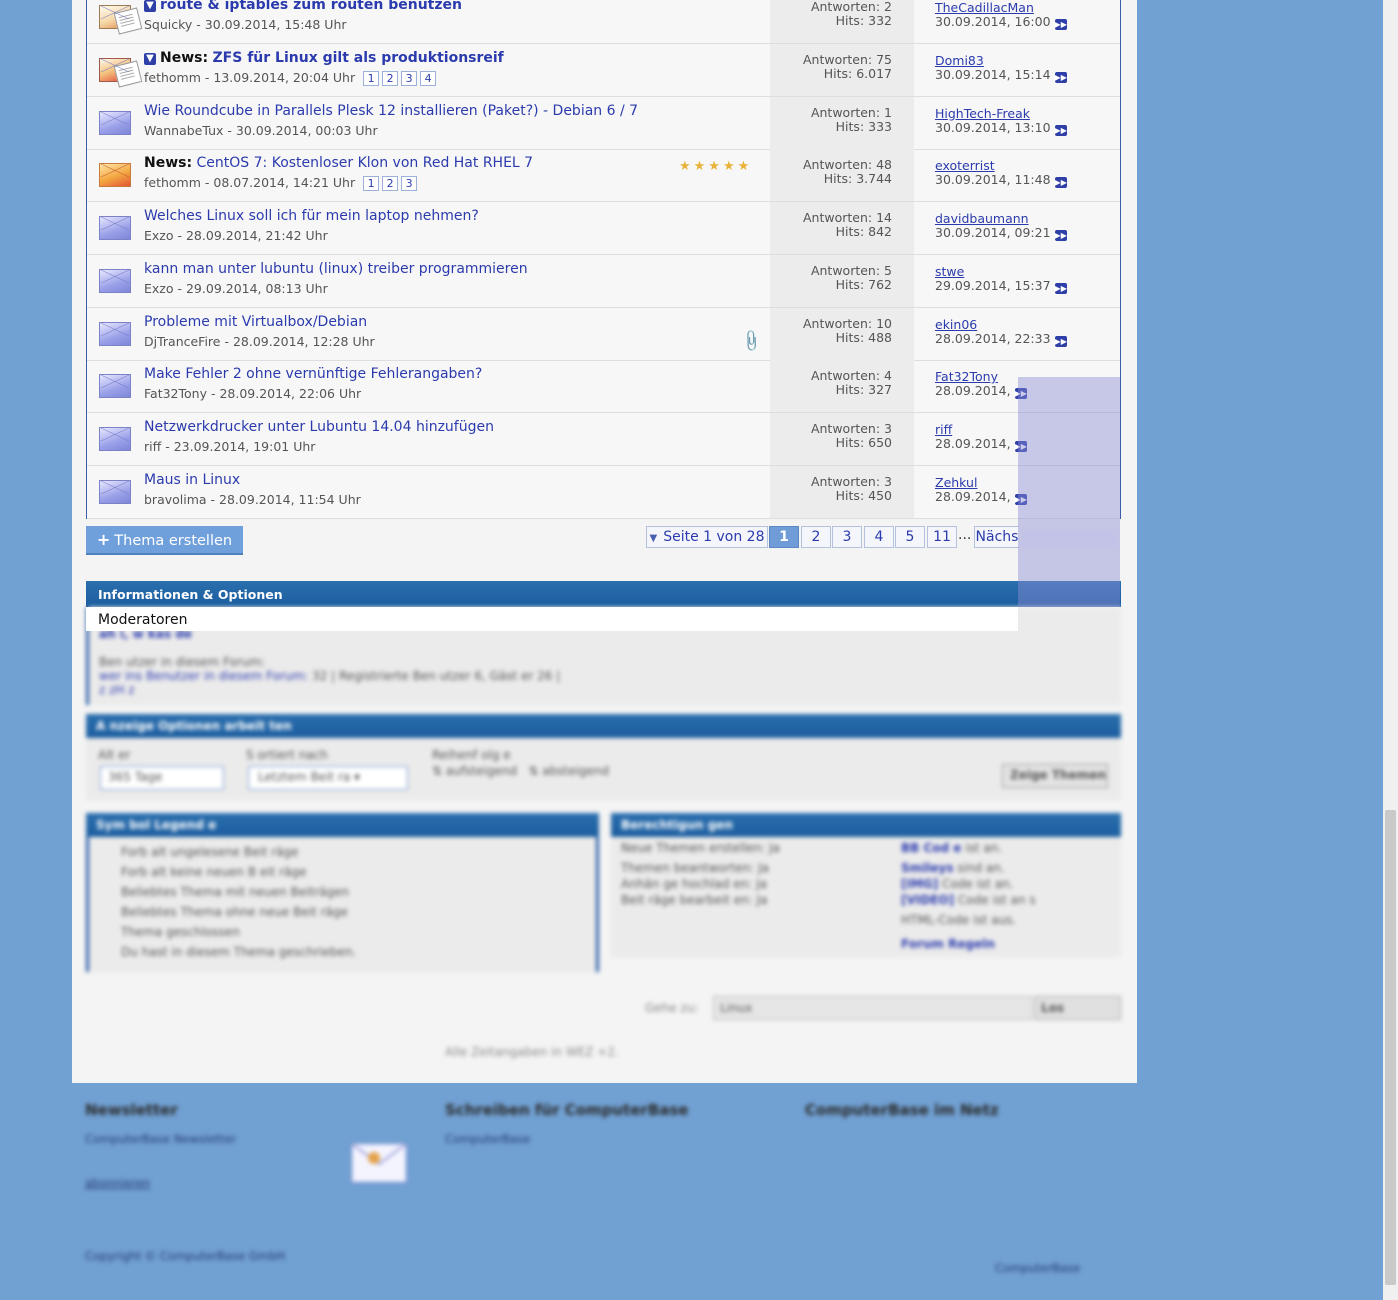 The height and width of the screenshot is (1300, 1398). What do you see at coordinates (255, 322) in the screenshot?
I see `thread-title-link: Probleme mit Virtualbox/Debian` at bounding box center [255, 322].